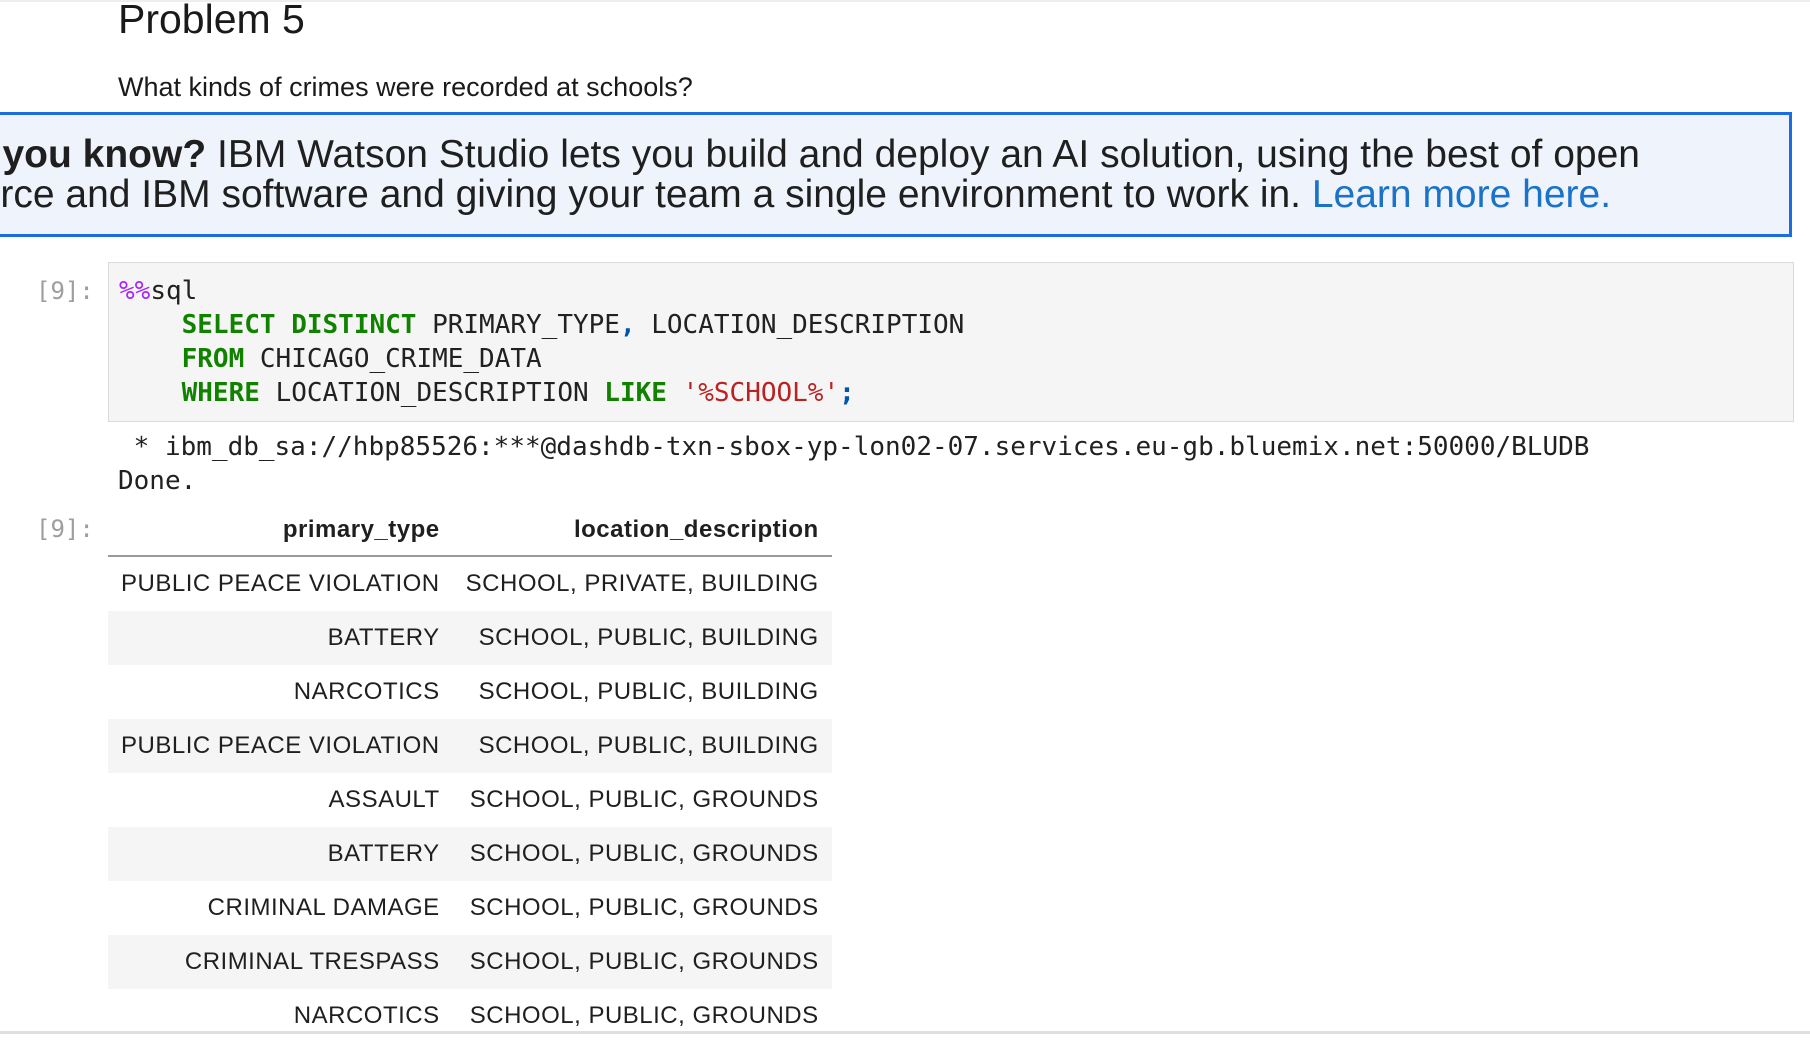 This screenshot has height=1043, width=1810. What do you see at coordinates (635, 393) in the screenshot?
I see `keyword-like: LIKE` at bounding box center [635, 393].